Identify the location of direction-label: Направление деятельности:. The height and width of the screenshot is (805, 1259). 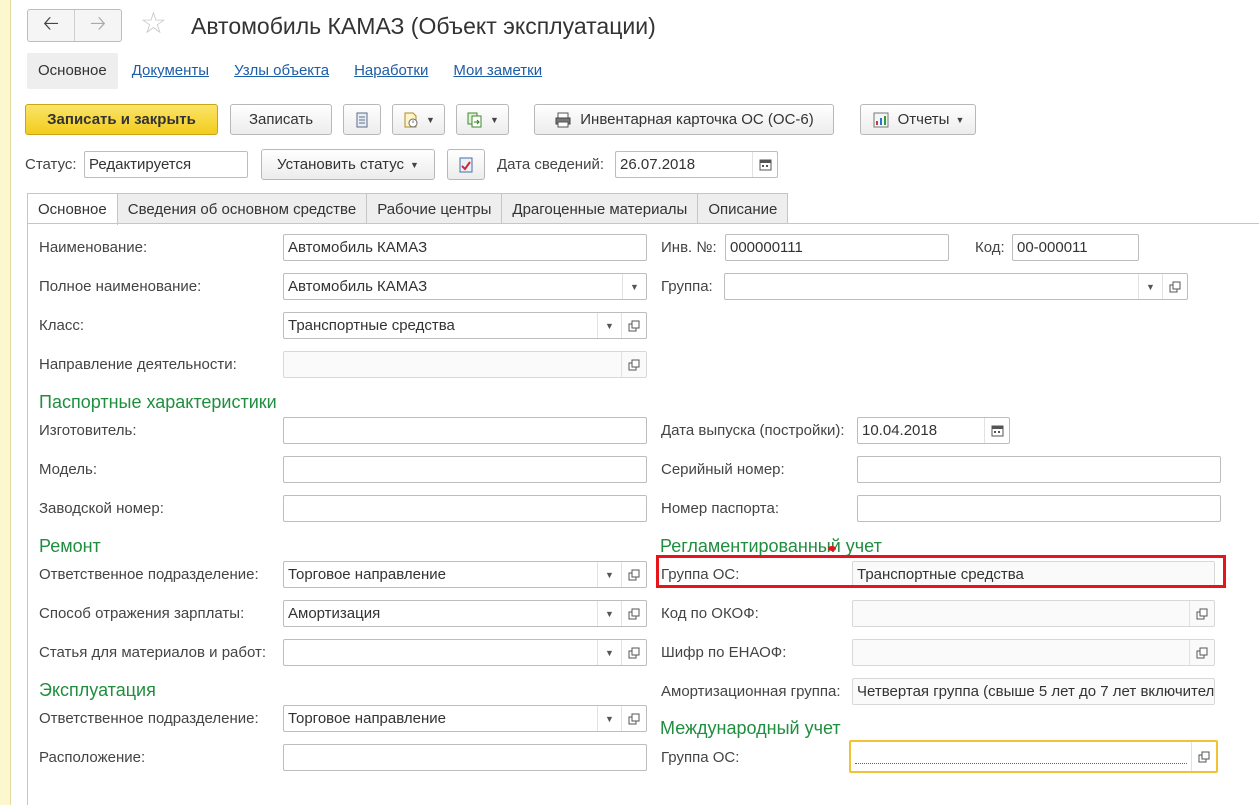
(138, 364).